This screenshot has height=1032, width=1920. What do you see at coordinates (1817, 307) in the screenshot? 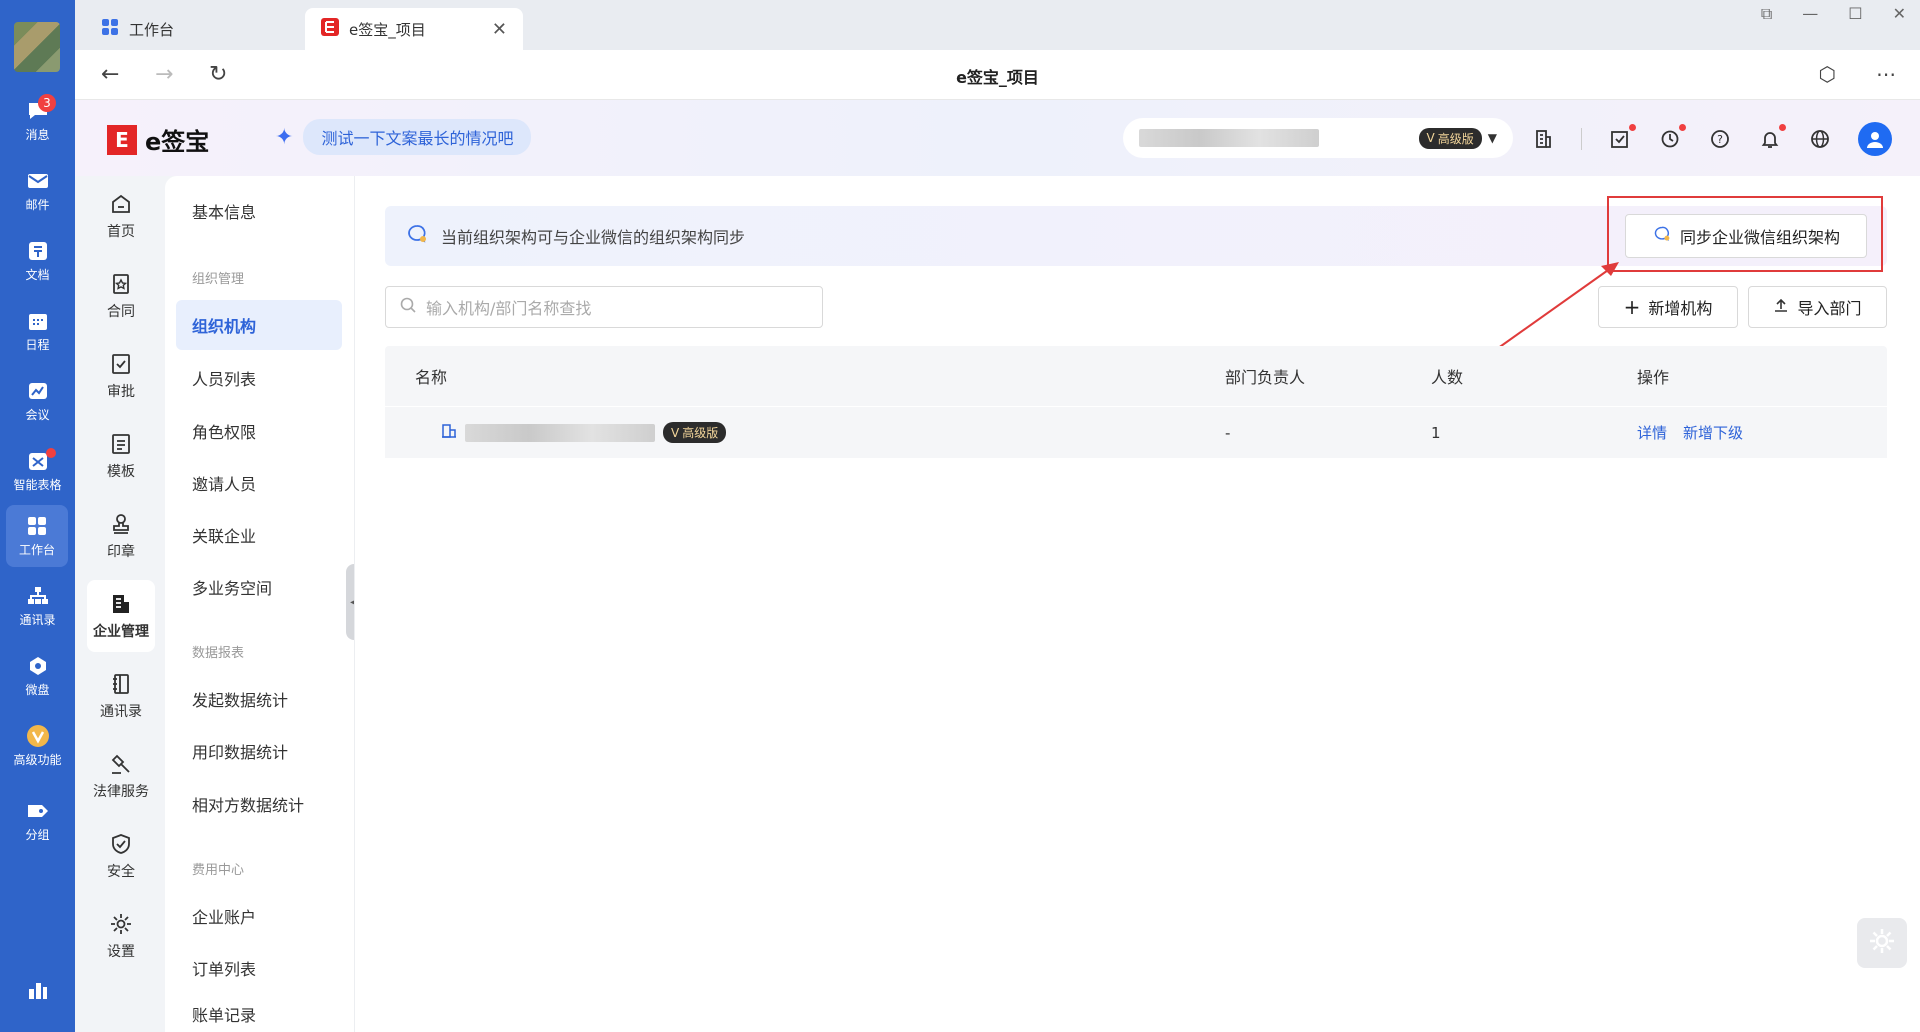
I see `import-dept-button: 导入部门` at bounding box center [1817, 307].